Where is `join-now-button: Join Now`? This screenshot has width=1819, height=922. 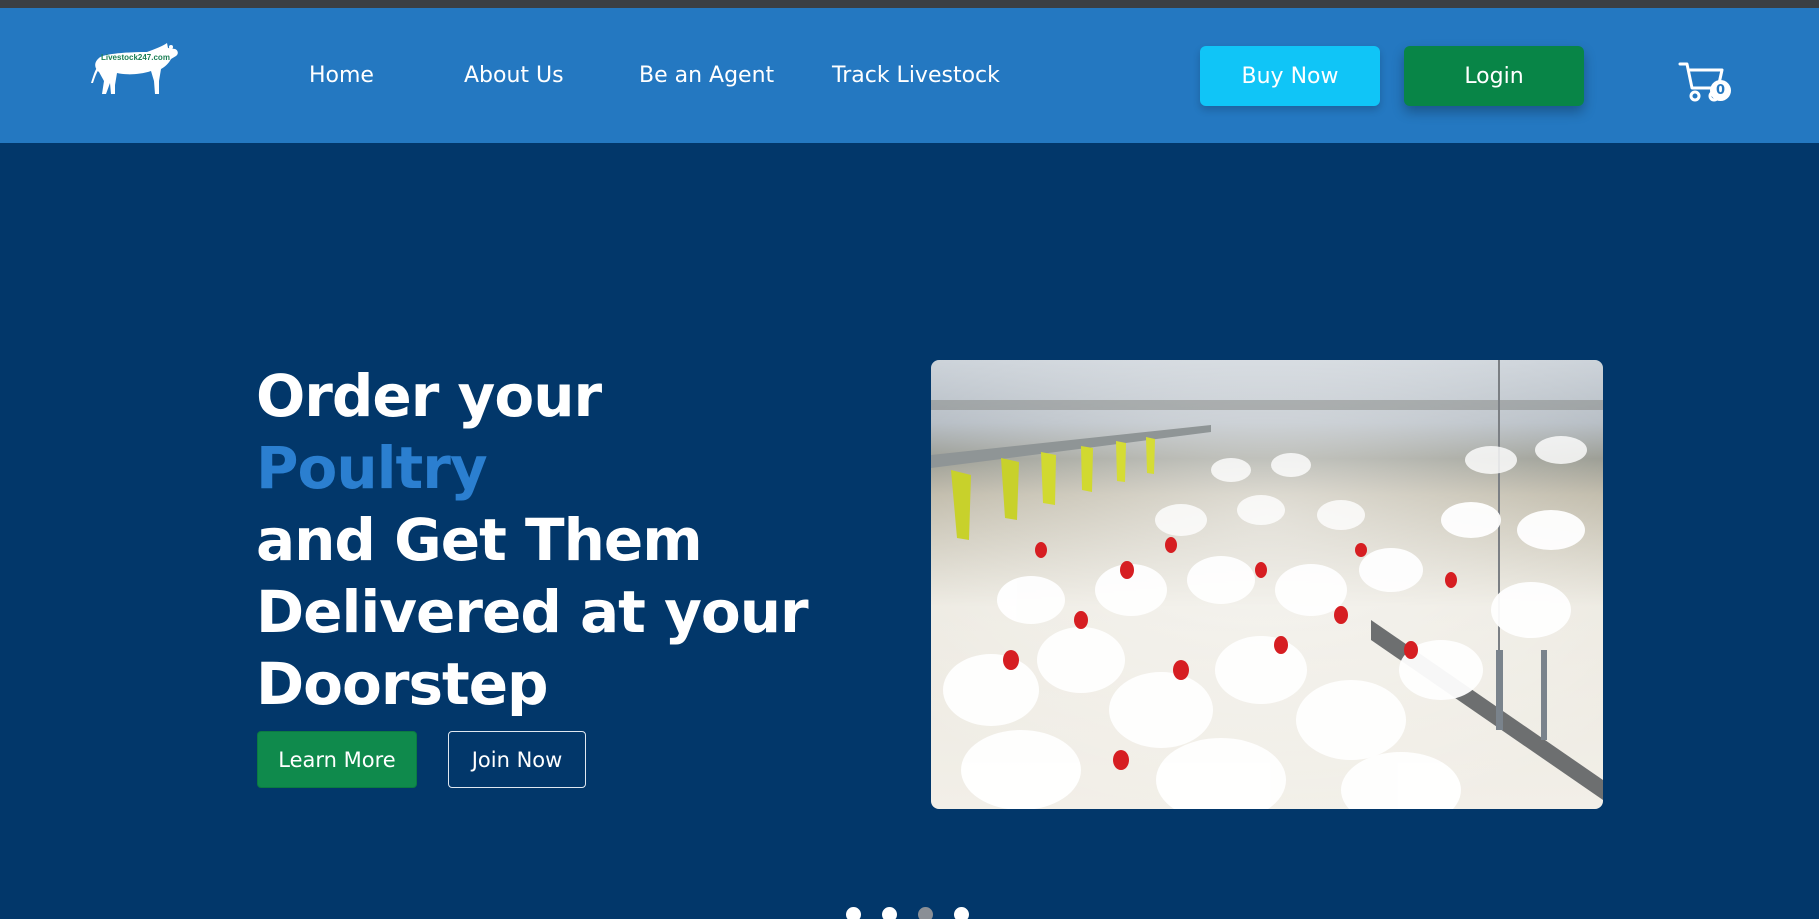
join-now-button: Join Now is located at coordinates (517, 759).